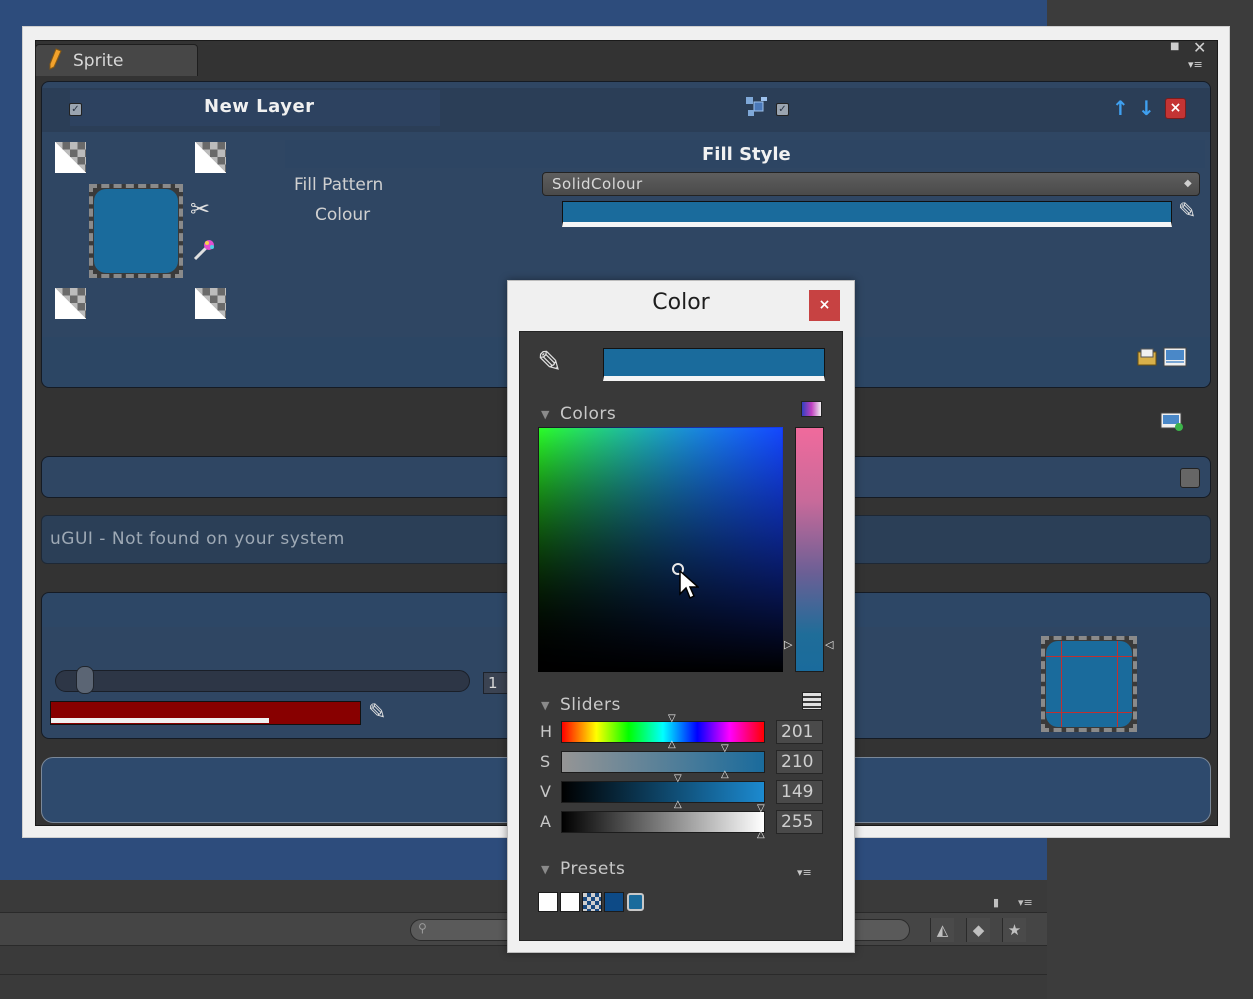 The width and height of the screenshot is (1253, 999). Describe the element at coordinates (757, 107) in the screenshot. I see `transform-icon` at that location.